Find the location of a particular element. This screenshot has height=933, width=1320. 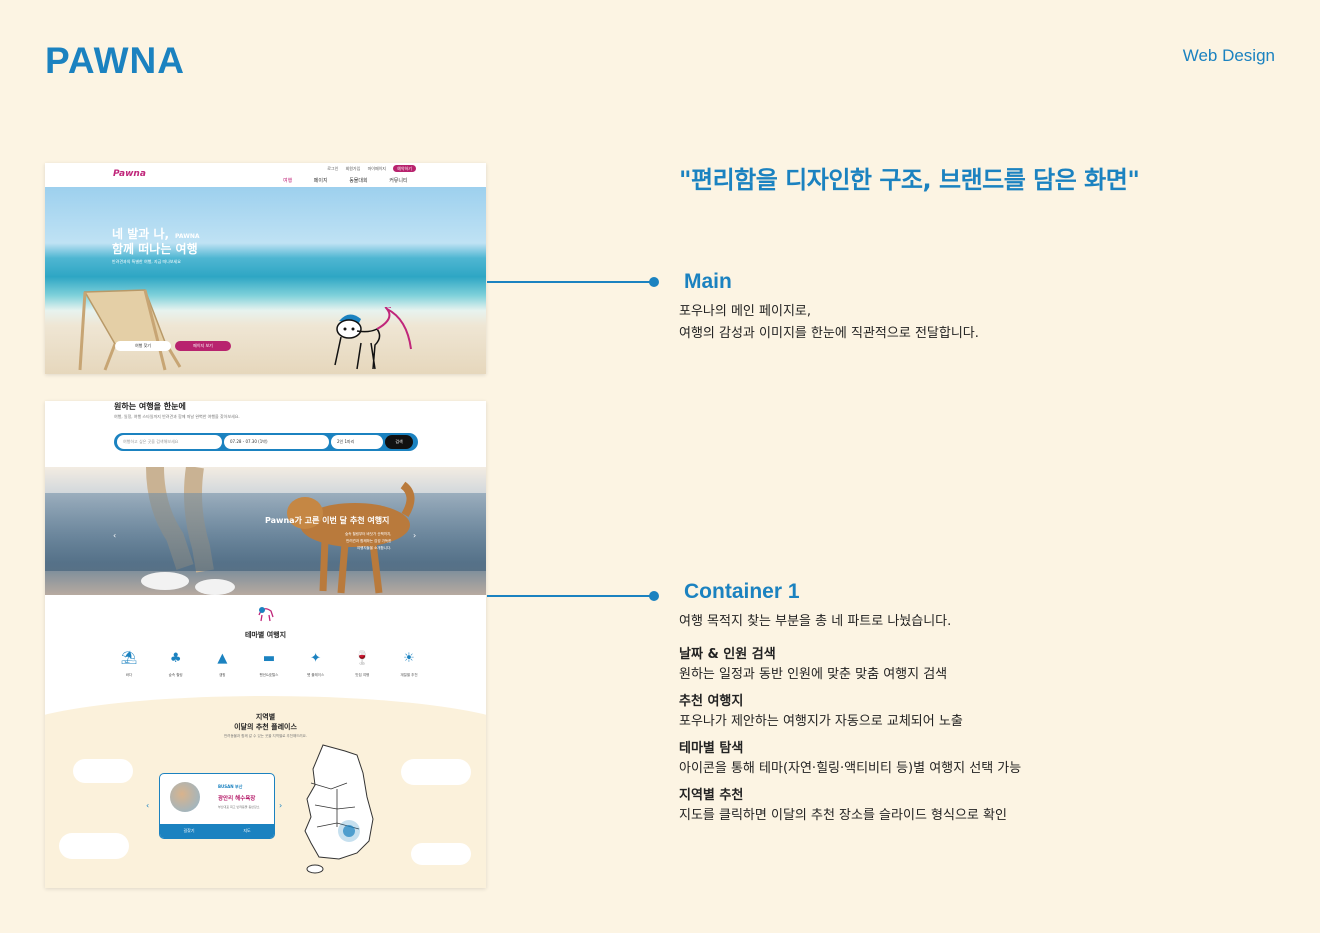

section-title-container: Container 1 is located at coordinates (742, 591).